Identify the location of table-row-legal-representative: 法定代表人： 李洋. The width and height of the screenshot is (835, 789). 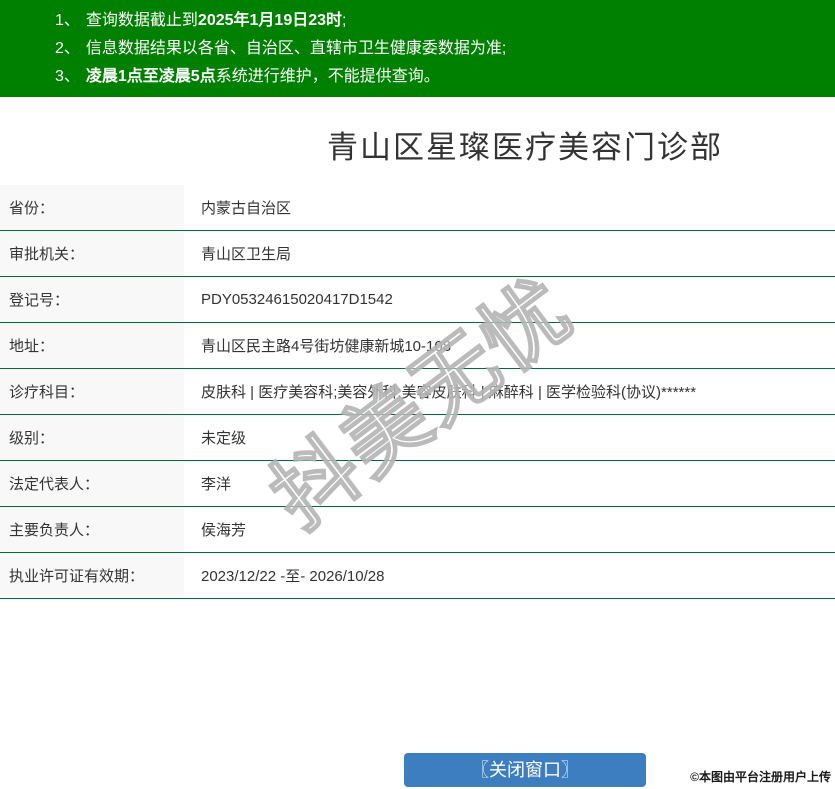
(417, 484).